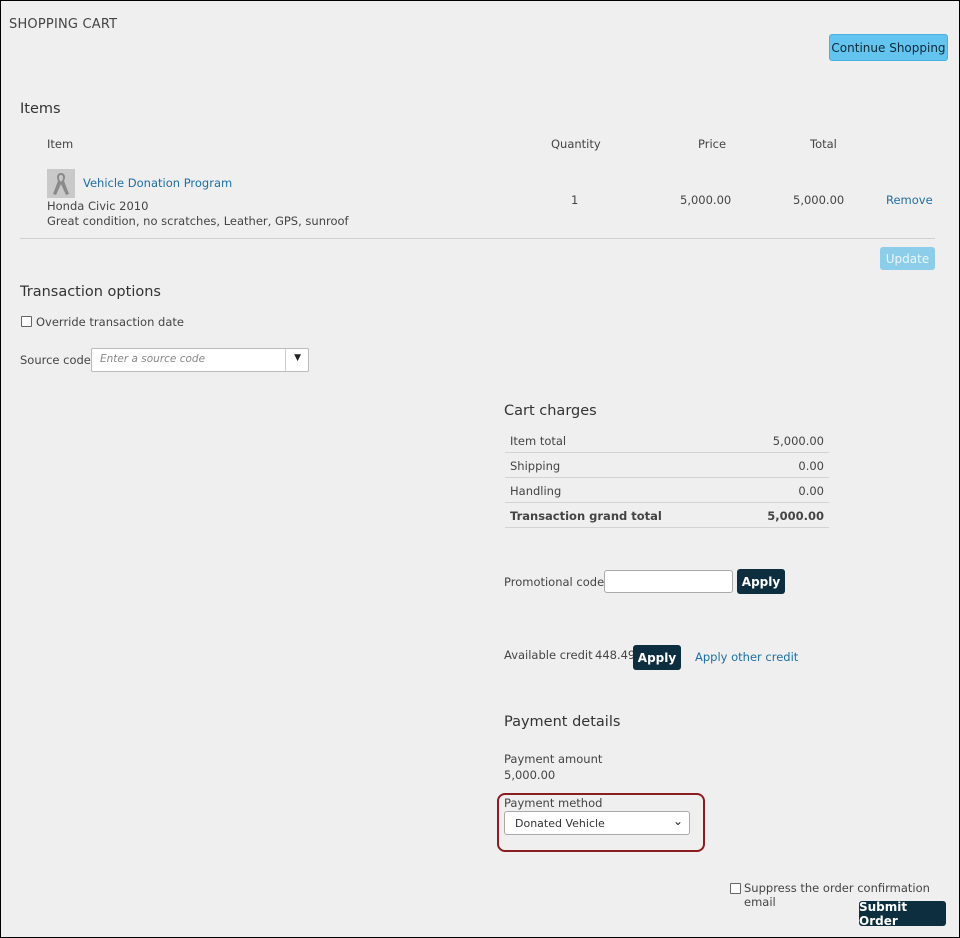  What do you see at coordinates (575, 200) in the screenshot?
I see `item-quantity: 1` at bounding box center [575, 200].